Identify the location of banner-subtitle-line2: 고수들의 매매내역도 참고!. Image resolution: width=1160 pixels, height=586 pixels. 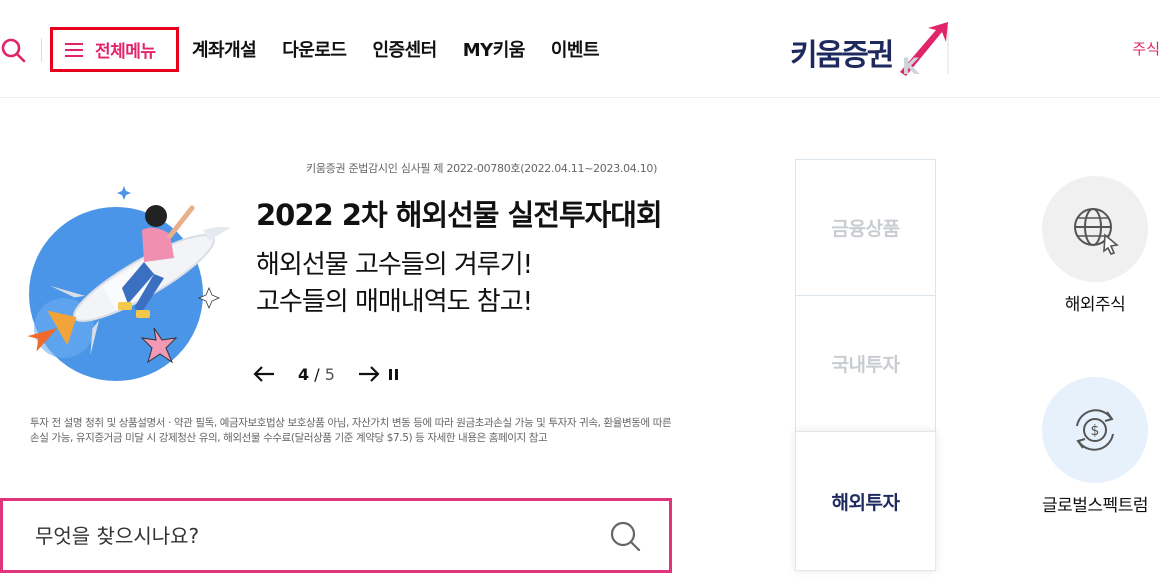
(394, 302).